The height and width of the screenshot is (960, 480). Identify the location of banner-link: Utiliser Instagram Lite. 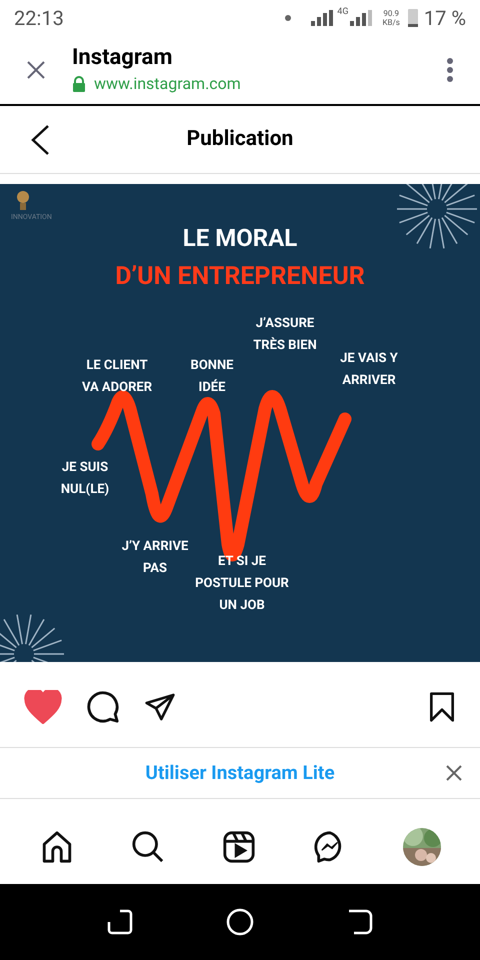
(240, 773).